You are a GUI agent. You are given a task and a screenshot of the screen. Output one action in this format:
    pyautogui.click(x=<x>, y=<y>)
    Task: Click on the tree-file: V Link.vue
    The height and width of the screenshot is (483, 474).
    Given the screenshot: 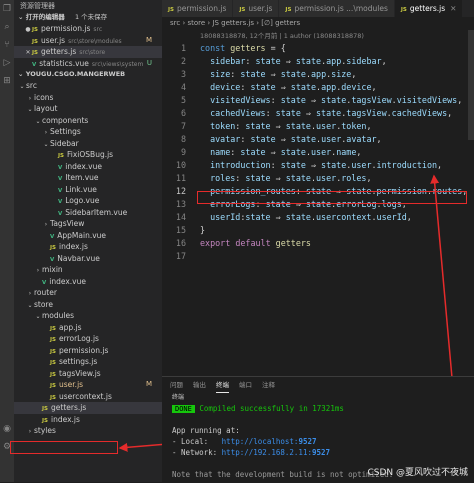 What is the action you would take?
    pyautogui.click(x=88, y=190)
    